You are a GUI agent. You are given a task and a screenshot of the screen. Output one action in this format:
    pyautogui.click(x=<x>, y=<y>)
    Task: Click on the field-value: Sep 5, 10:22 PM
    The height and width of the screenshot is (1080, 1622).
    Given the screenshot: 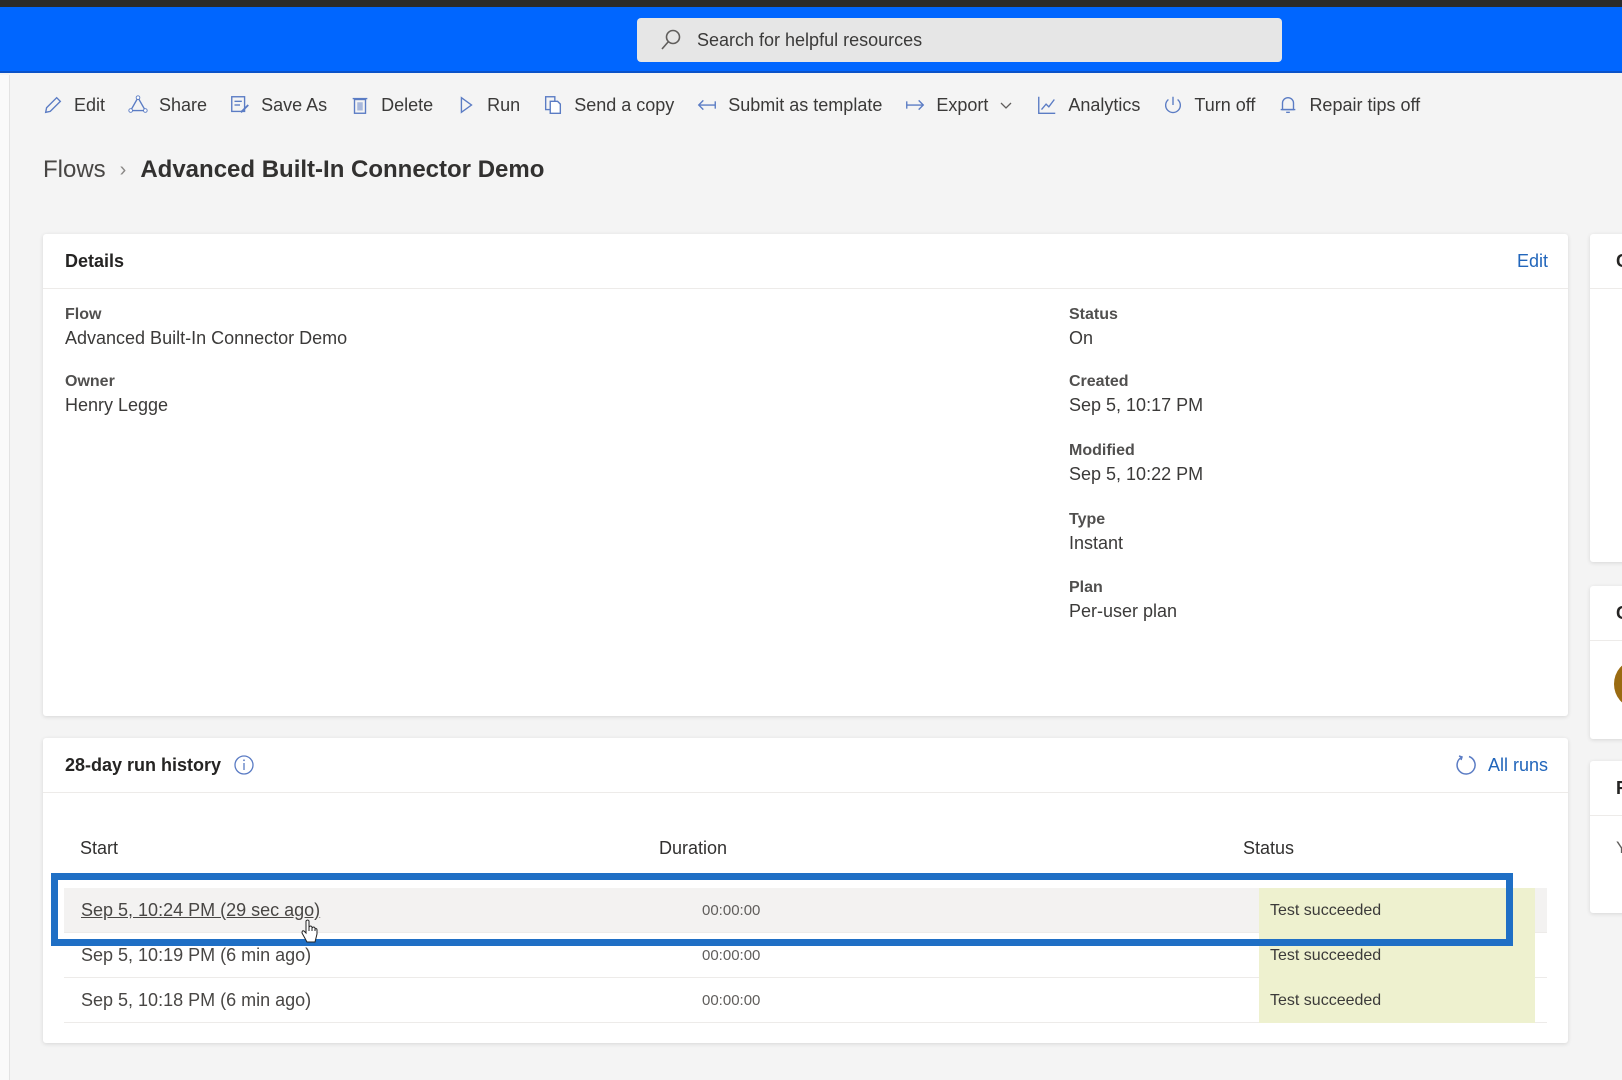 What is the action you would take?
    pyautogui.click(x=1136, y=474)
    